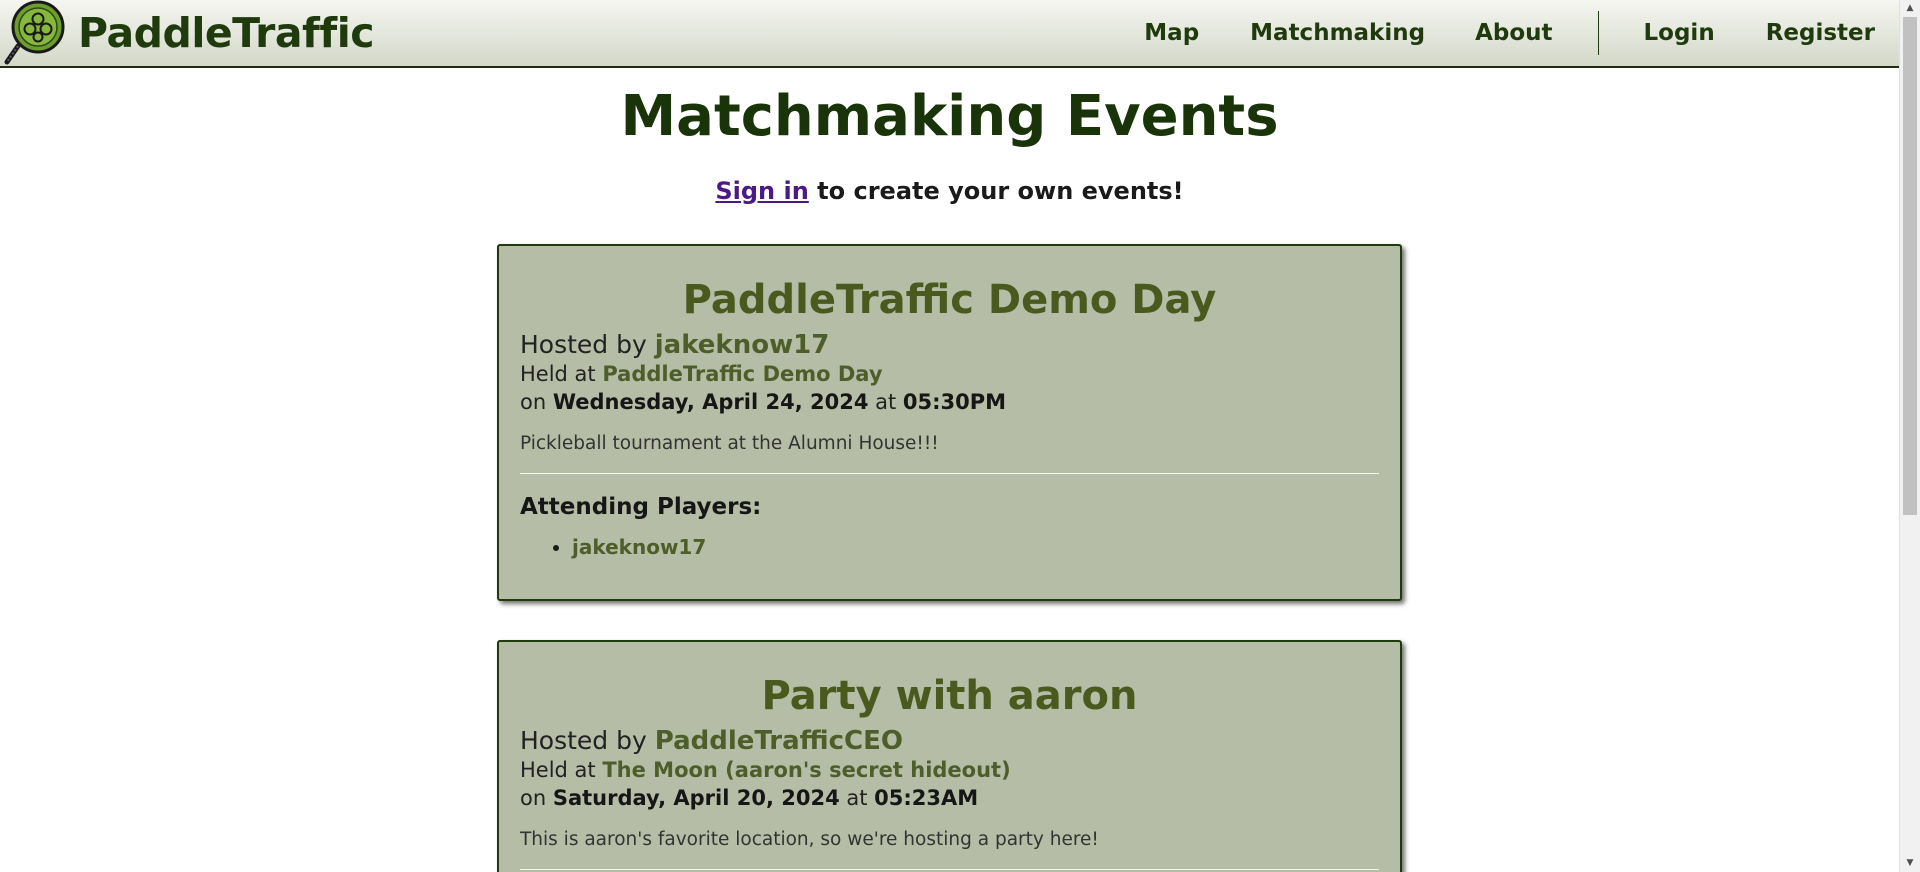 This screenshot has width=1920, height=872. I want to click on signin-link: Sign in, so click(761, 191).